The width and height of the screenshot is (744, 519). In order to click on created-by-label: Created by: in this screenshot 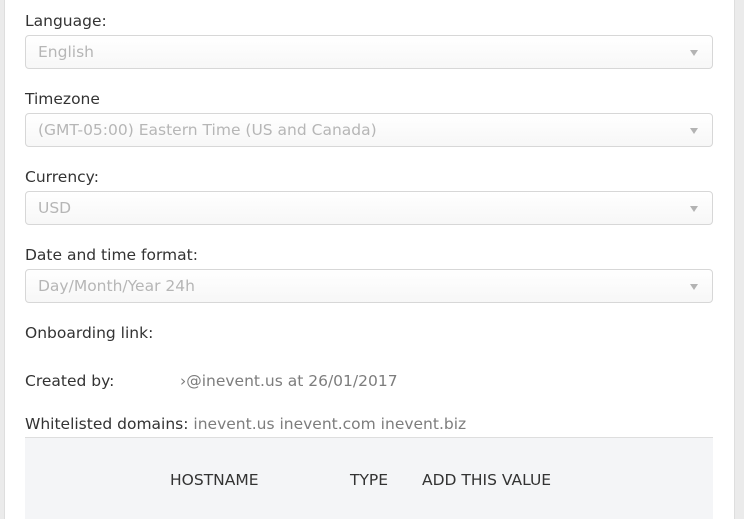, I will do `click(70, 381)`.